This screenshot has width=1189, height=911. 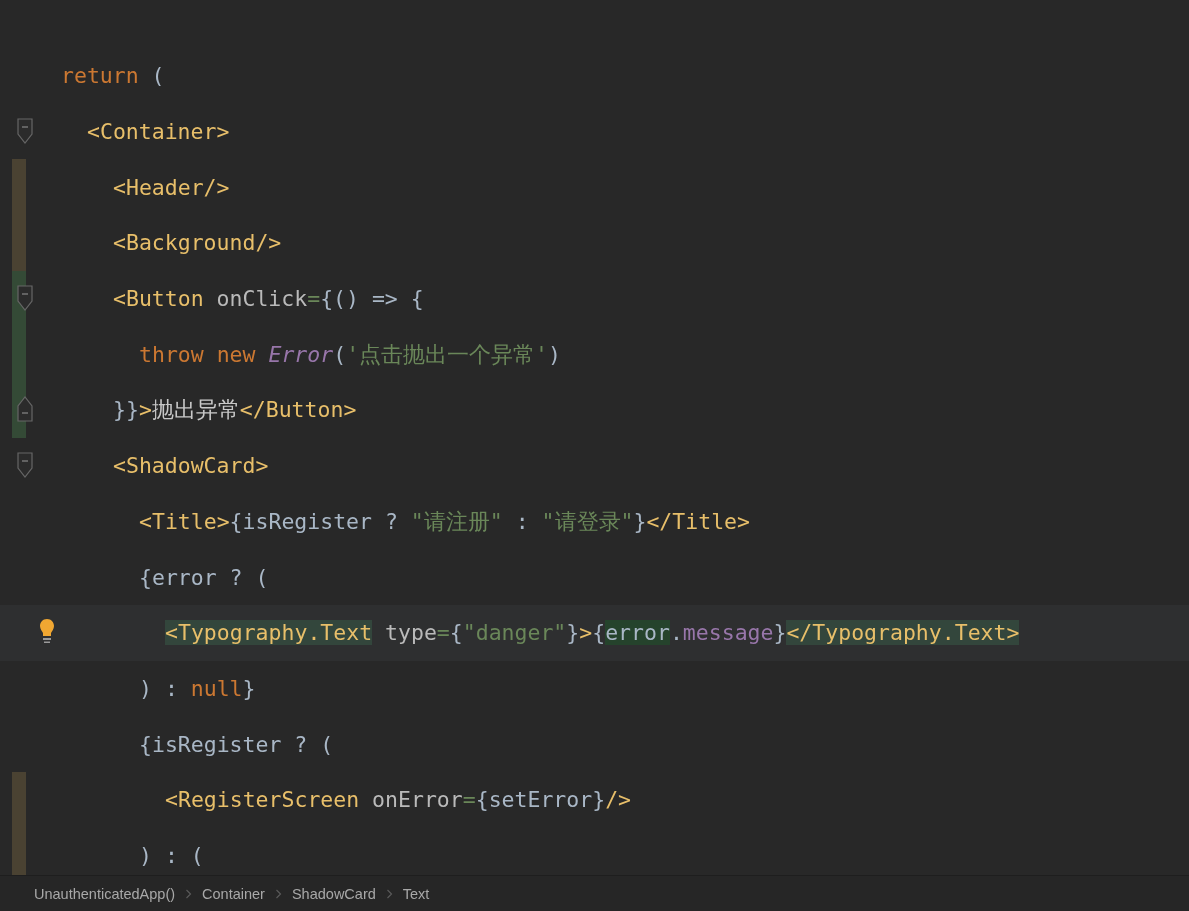 What do you see at coordinates (236, 744) in the screenshot?
I see `code-line: {isRegister ? (` at bounding box center [236, 744].